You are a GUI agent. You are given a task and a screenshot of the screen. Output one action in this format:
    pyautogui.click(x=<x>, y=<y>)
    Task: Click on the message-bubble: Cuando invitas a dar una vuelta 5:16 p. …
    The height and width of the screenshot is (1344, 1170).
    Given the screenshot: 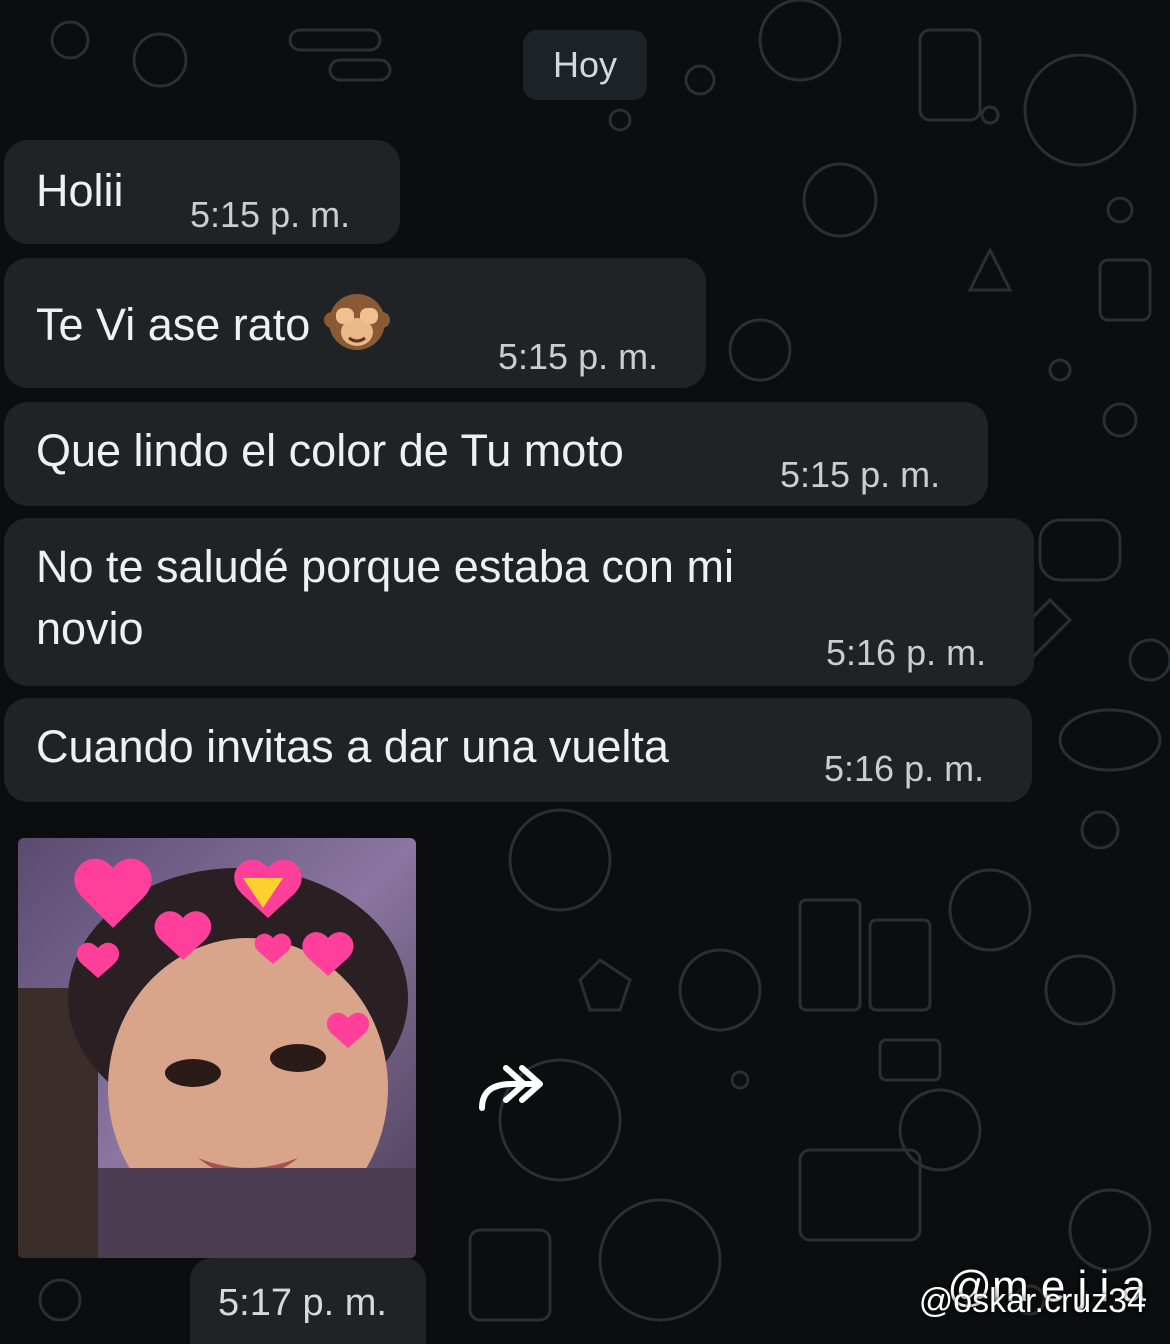 What is the action you would take?
    pyautogui.click(x=518, y=750)
    